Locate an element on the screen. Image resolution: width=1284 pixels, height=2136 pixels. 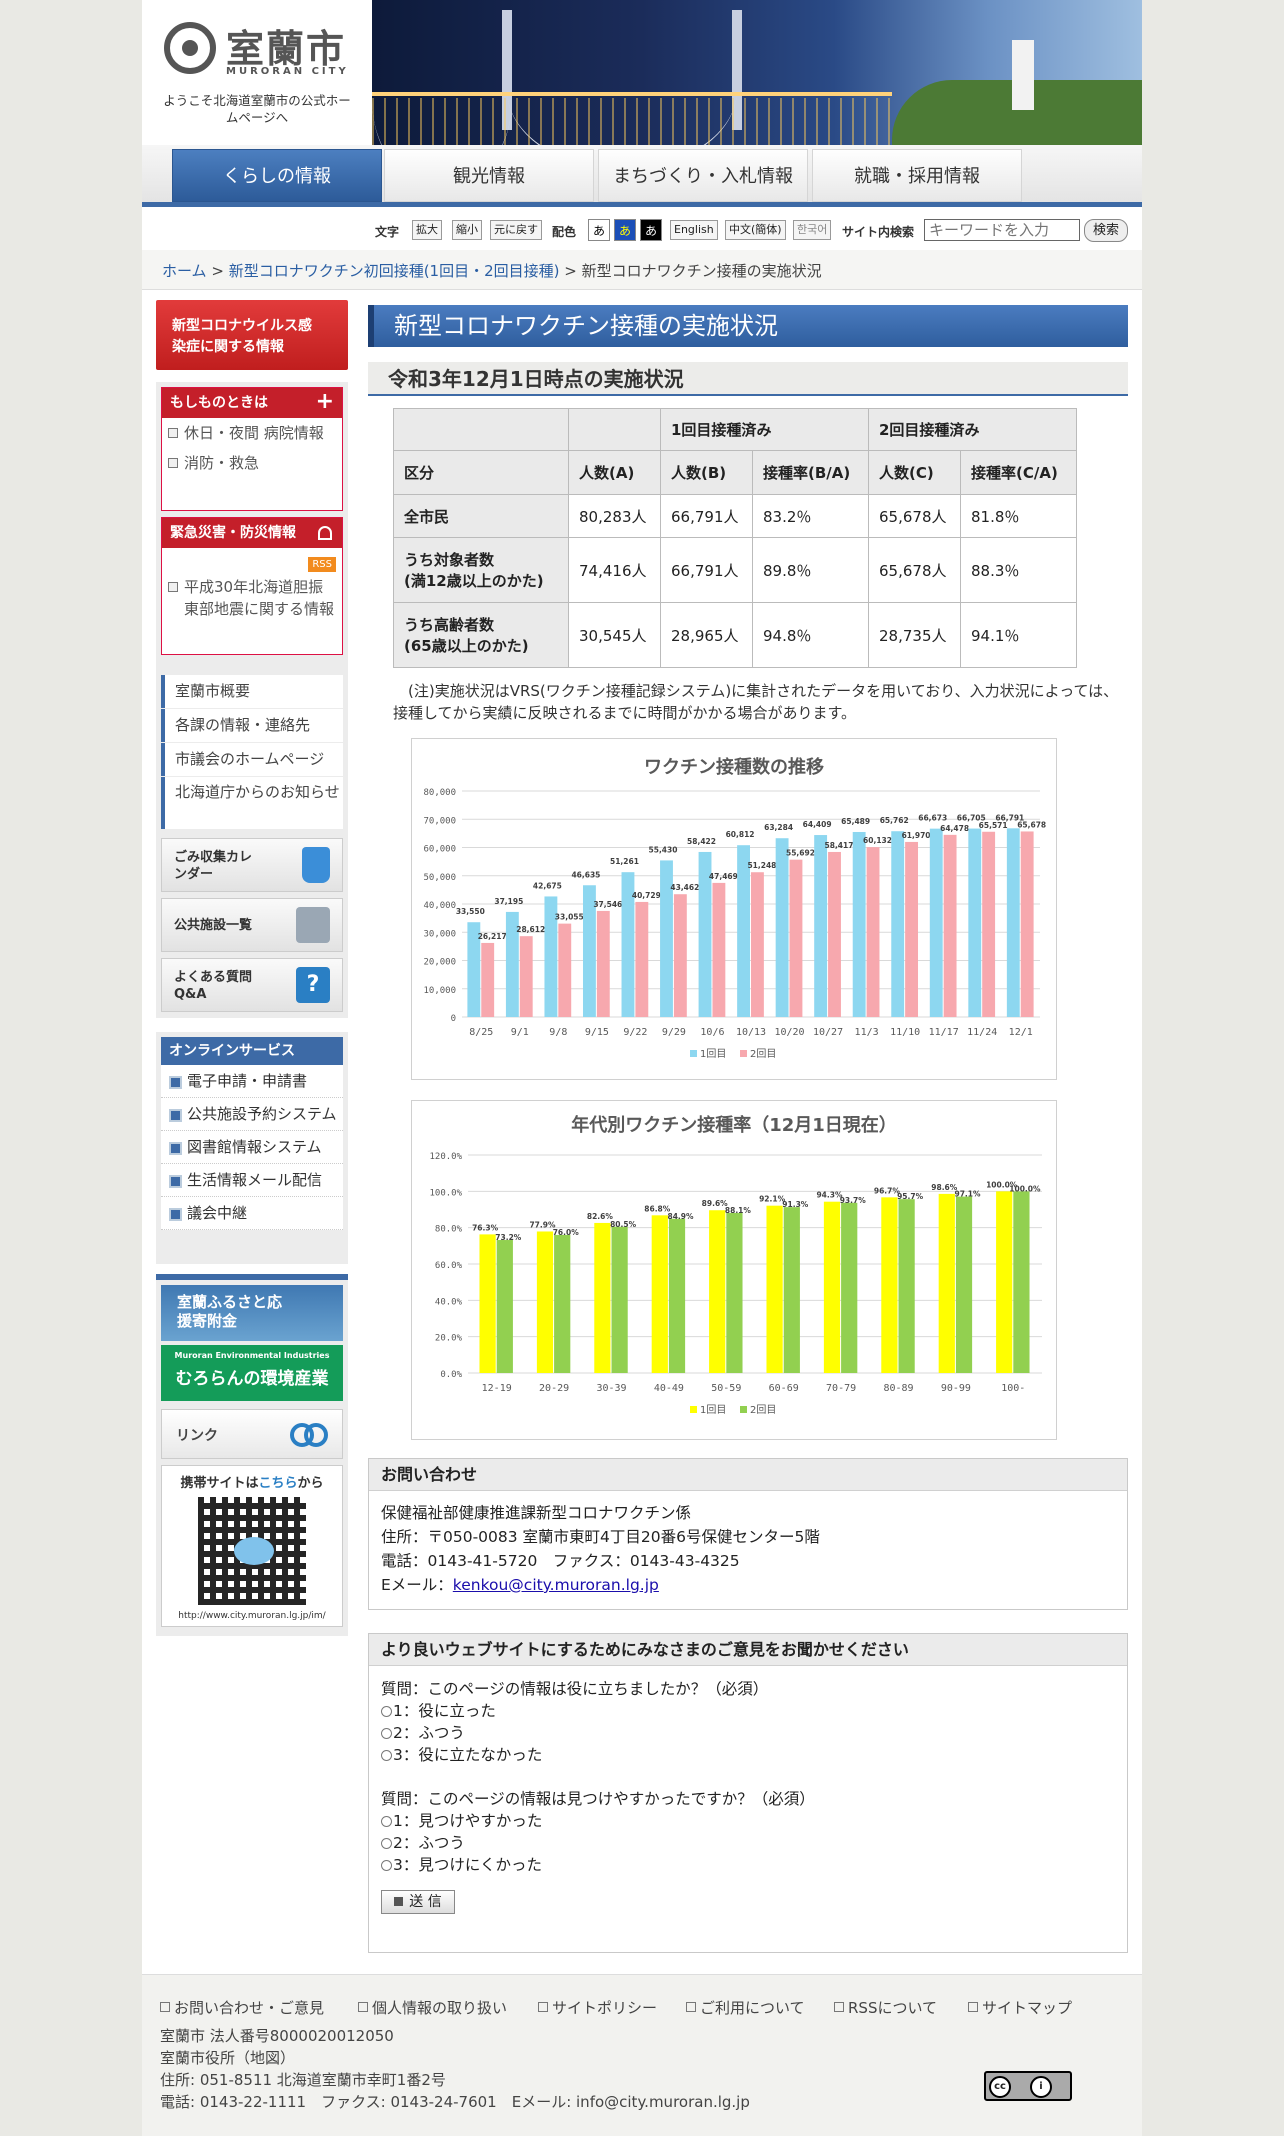
x-tick-label: 40-49 is located at coordinates (669, 1388).